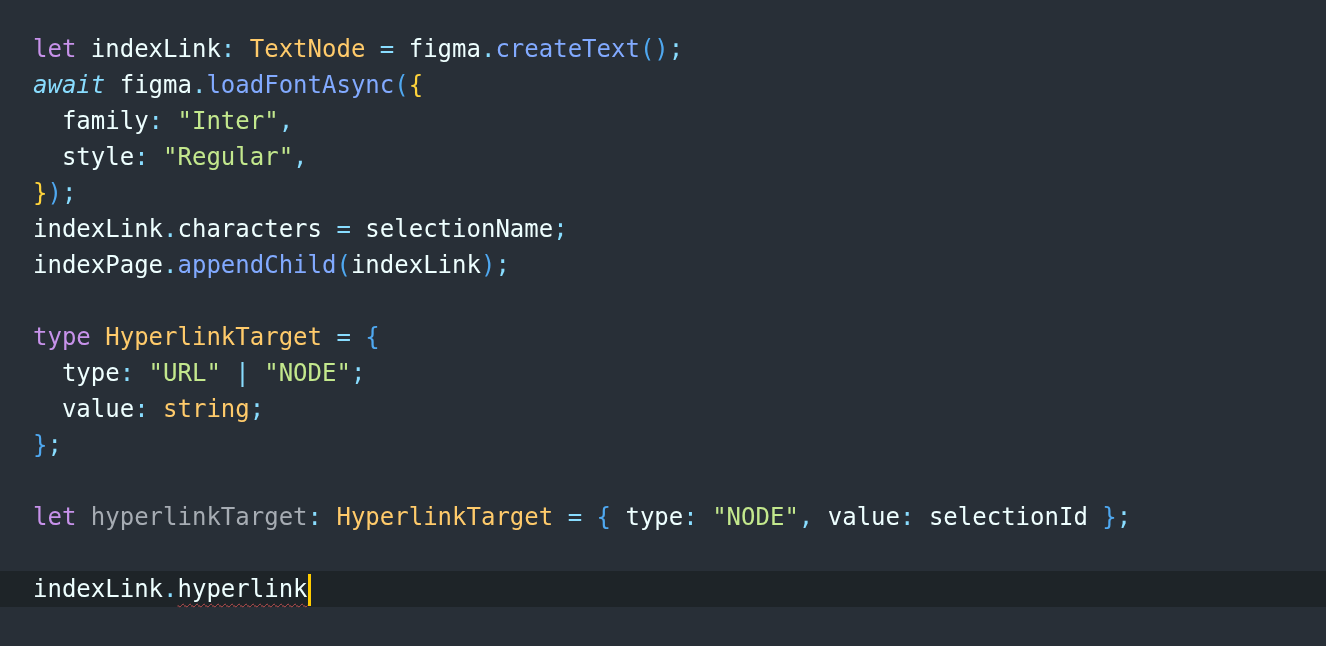  I want to click on text-cursor, so click(309, 590).